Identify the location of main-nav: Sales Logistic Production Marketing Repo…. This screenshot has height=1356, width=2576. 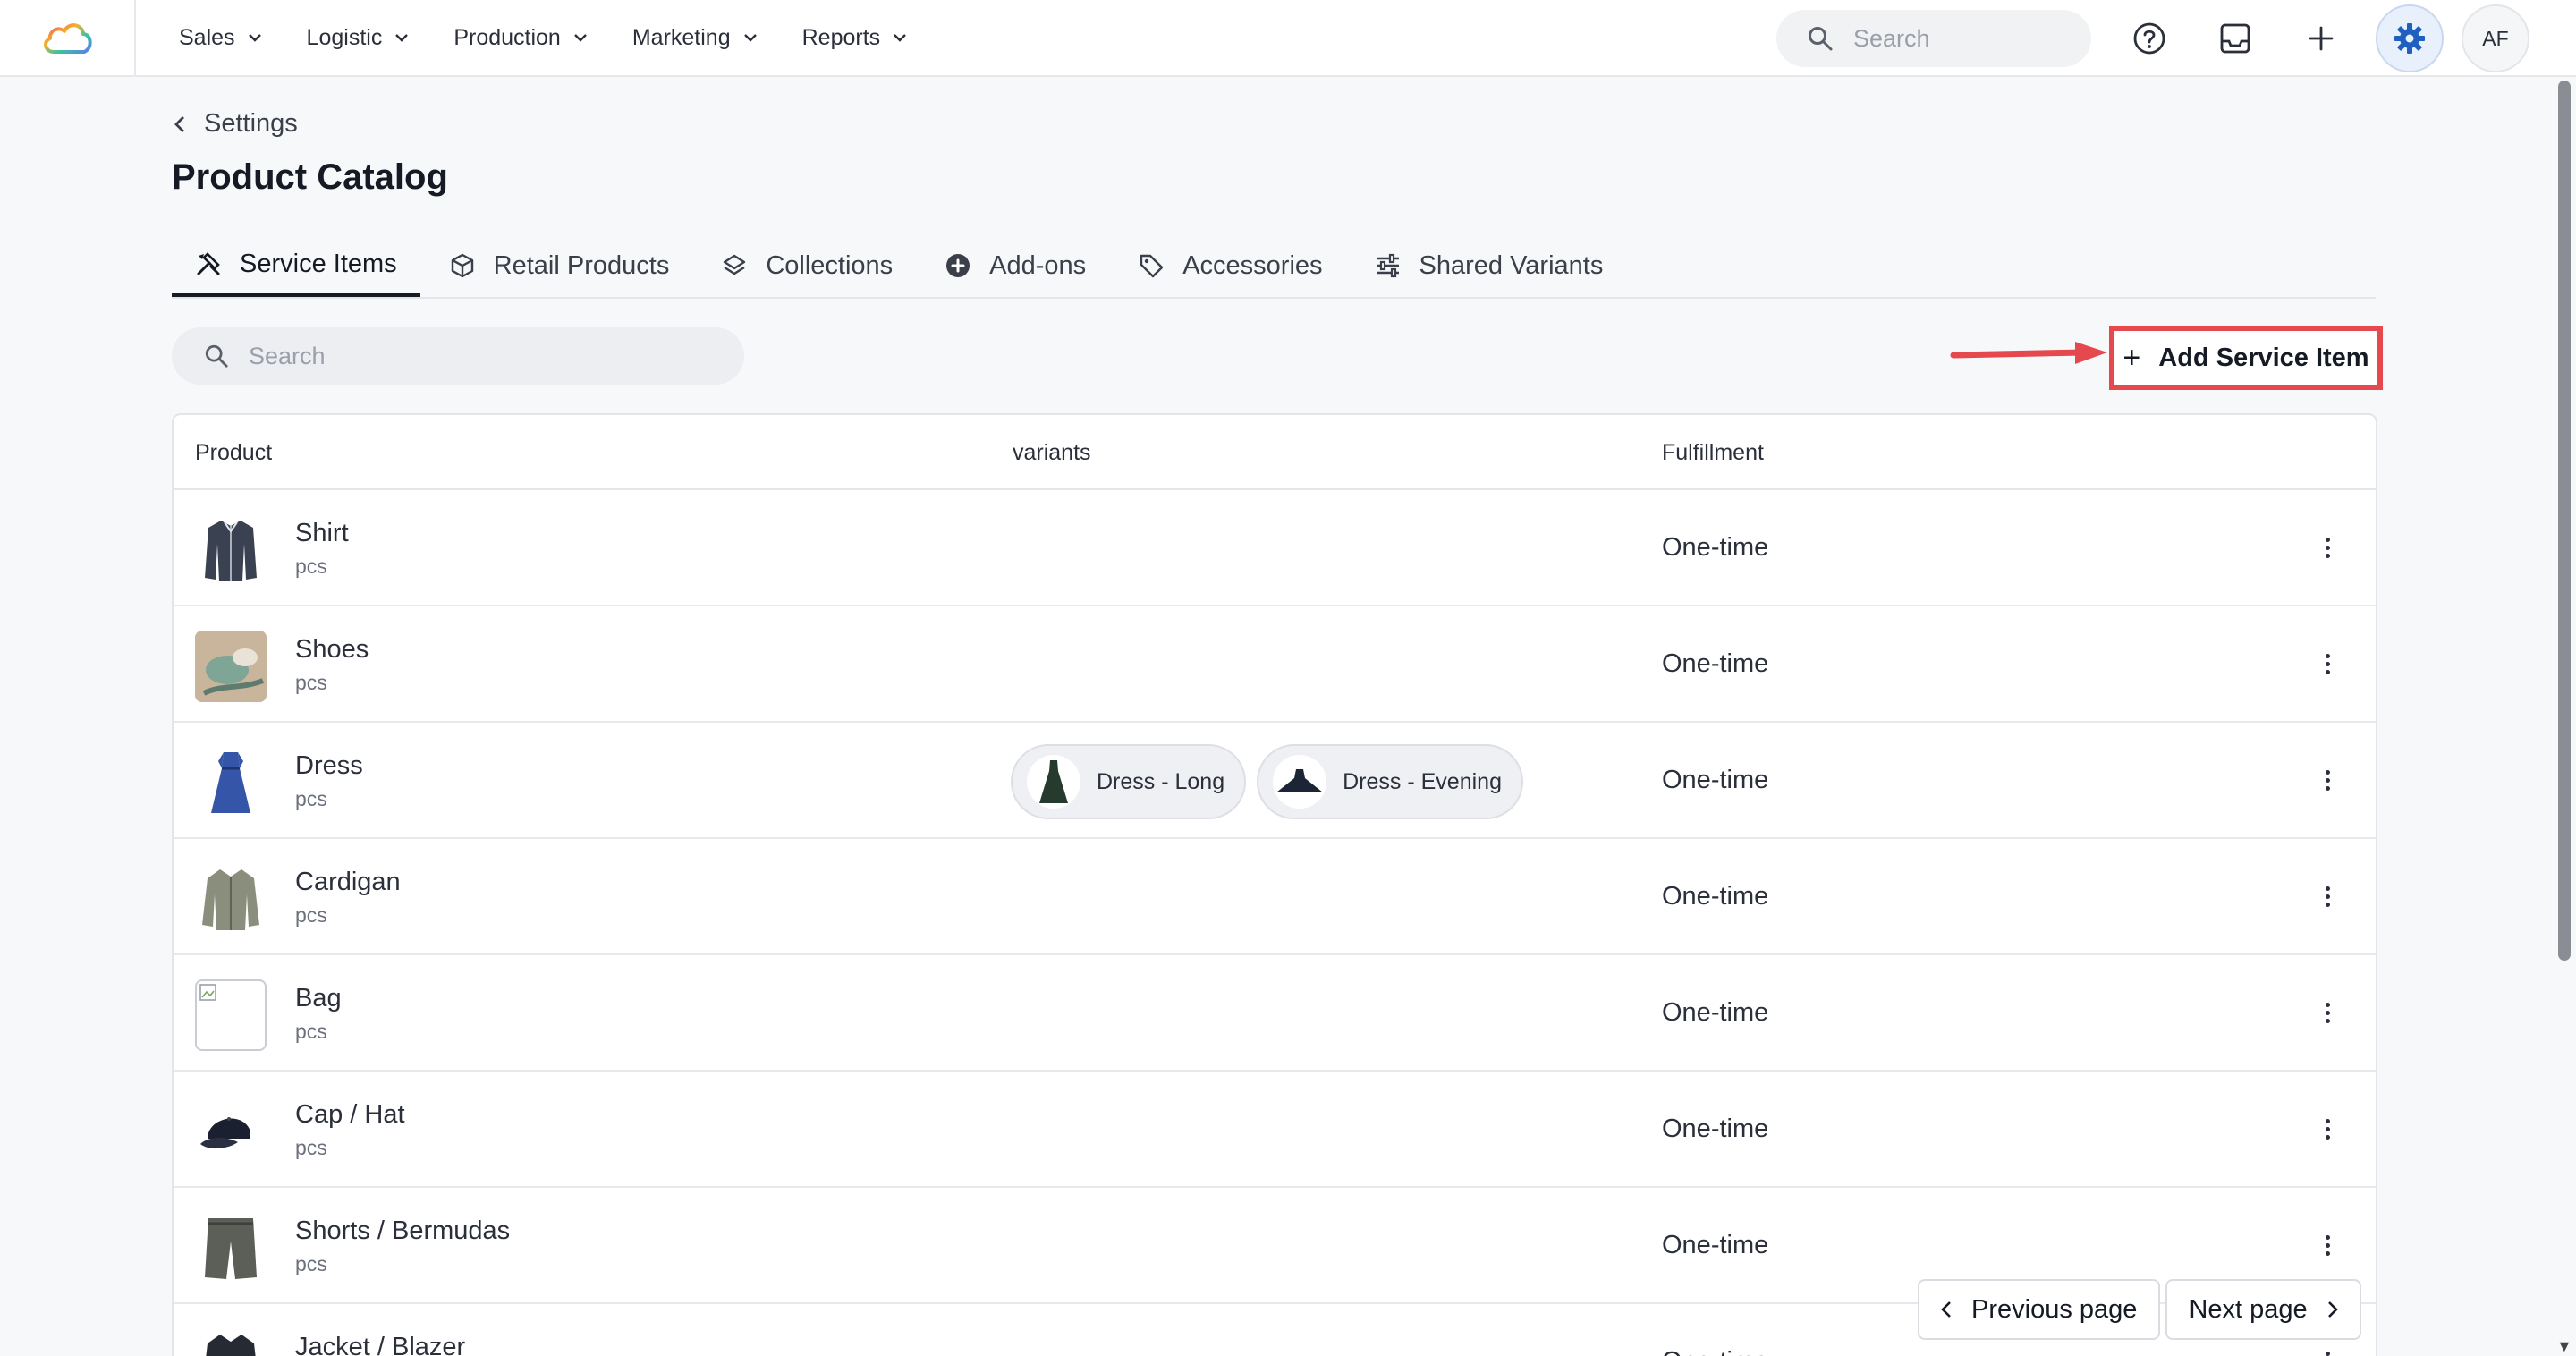
(565, 38).